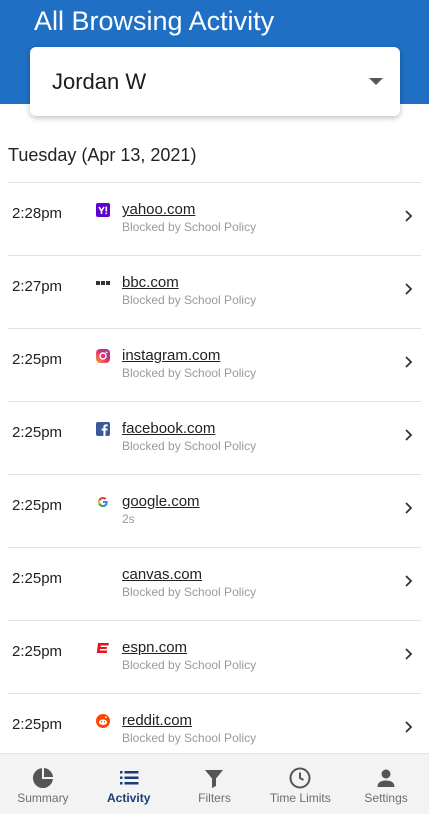 Image resolution: width=429 pixels, height=814 pixels. I want to click on bbc-icon, so click(103, 283).